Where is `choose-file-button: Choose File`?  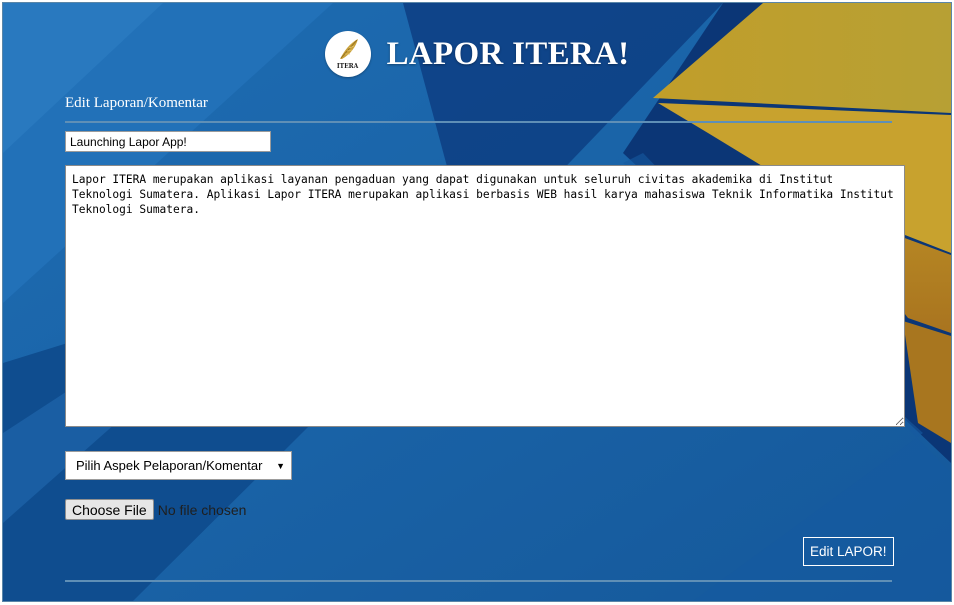 choose-file-button: Choose File is located at coordinates (109, 509).